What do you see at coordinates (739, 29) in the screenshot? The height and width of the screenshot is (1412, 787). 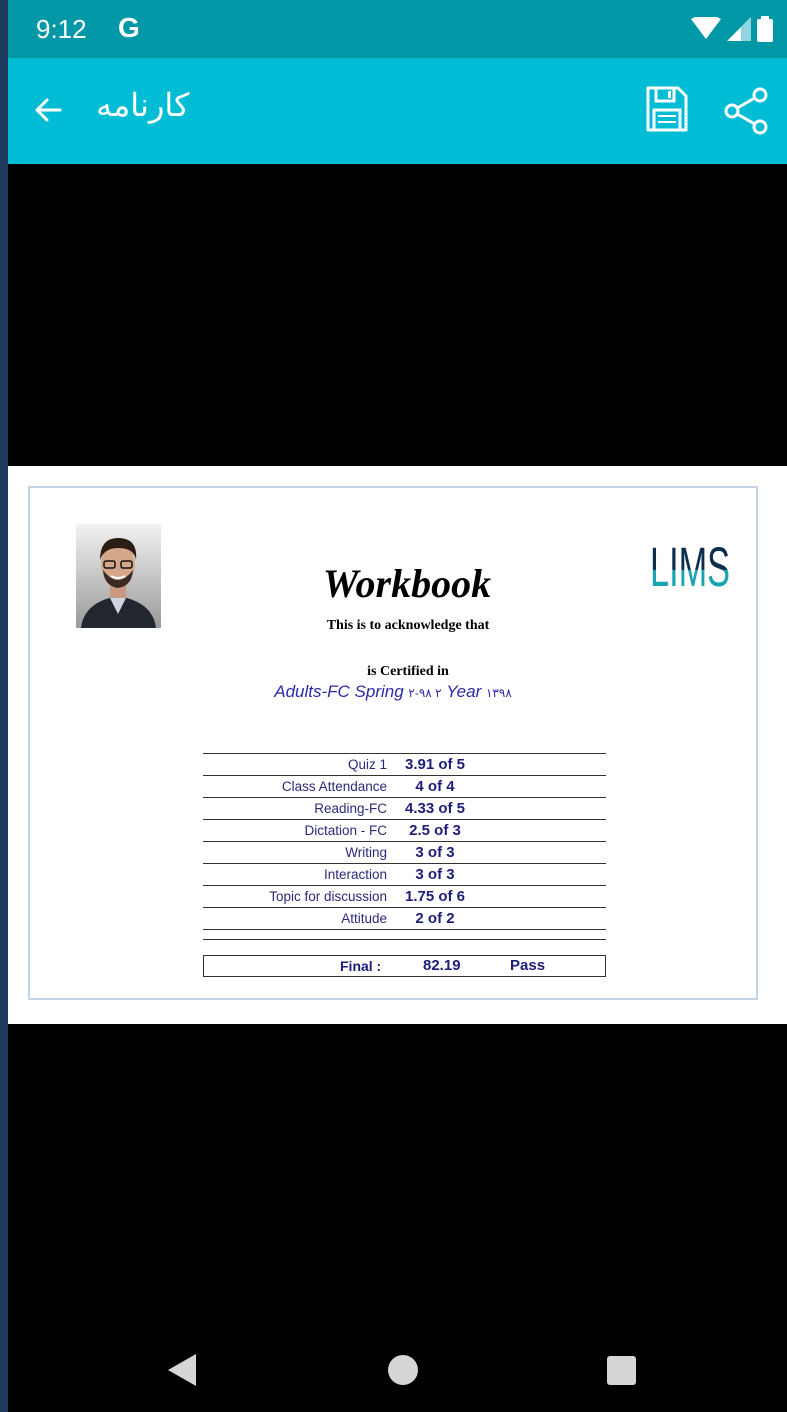 I see `signal-icon` at bounding box center [739, 29].